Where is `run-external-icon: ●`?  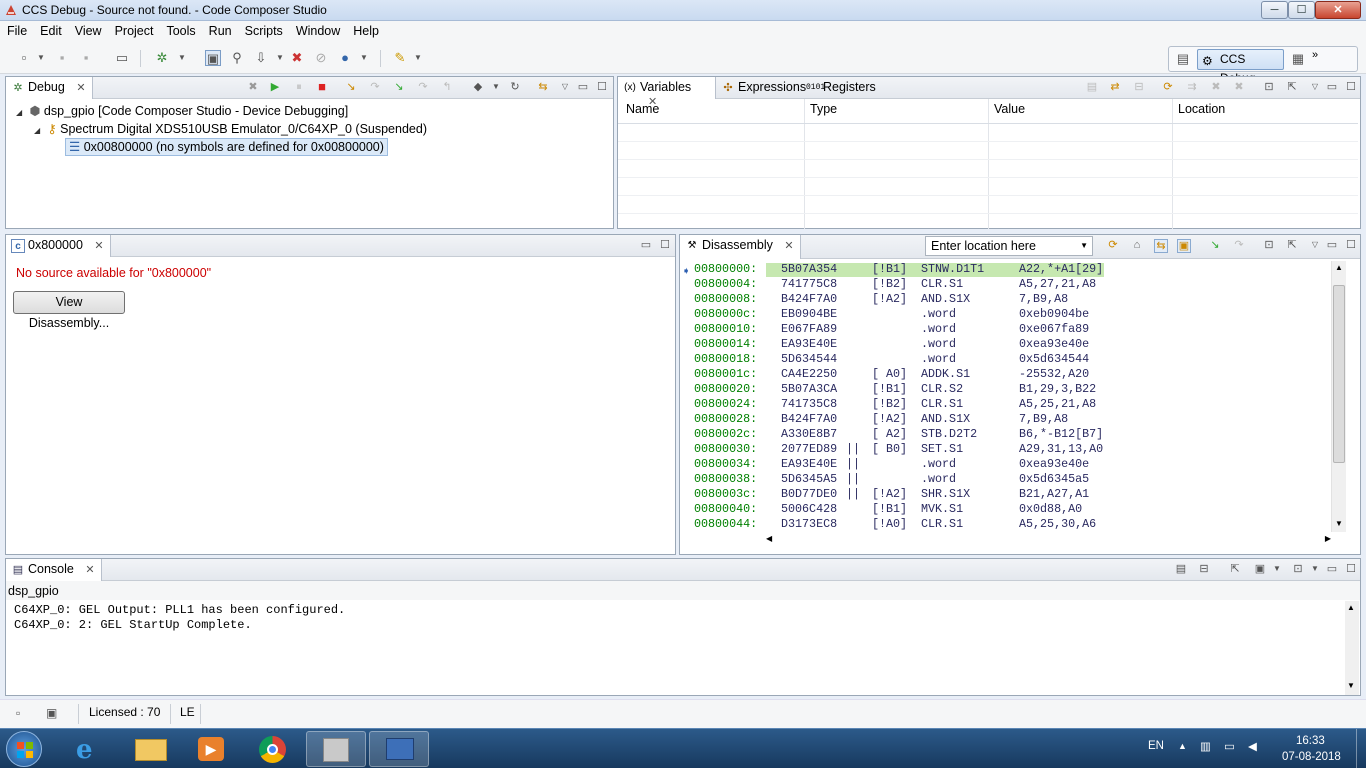 run-external-icon: ● is located at coordinates (345, 58).